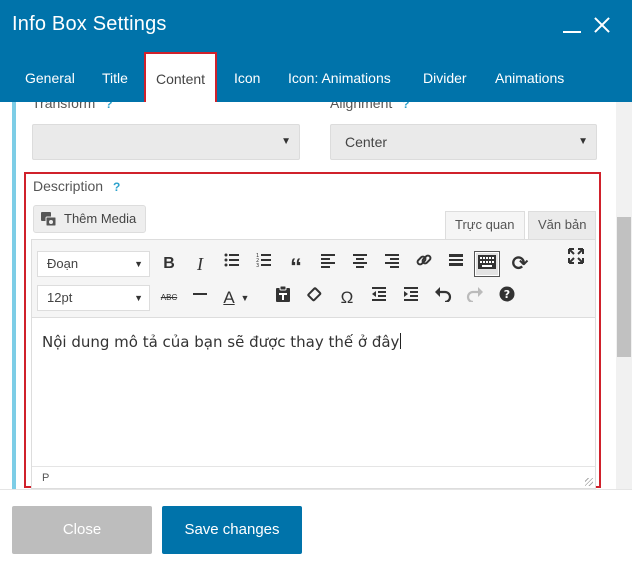  What do you see at coordinates (169, 264) in the screenshot?
I see `bold-button: B` at bounding box center [169, 264].